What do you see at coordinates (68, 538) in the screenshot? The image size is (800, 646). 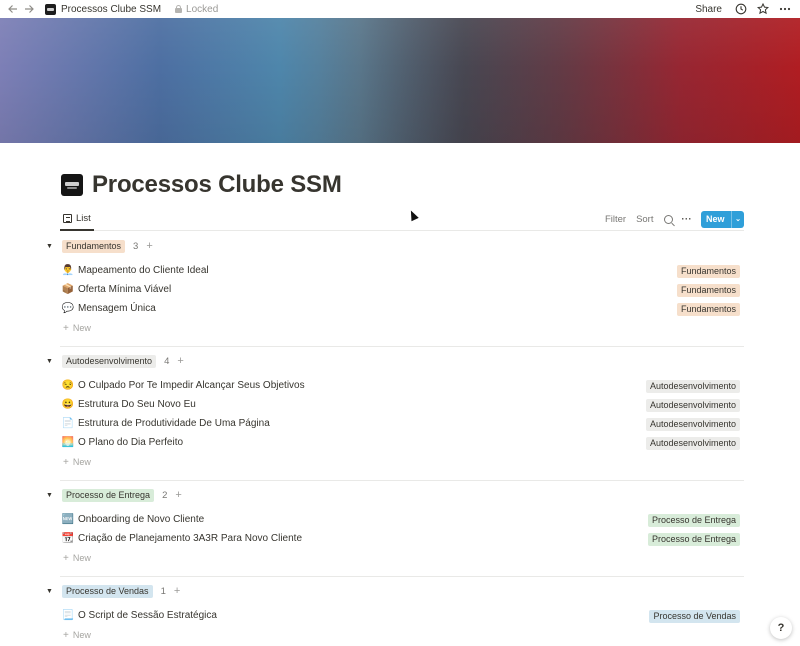 I see `item-emoji-icon: 📆` at bounding box center [68, 538].